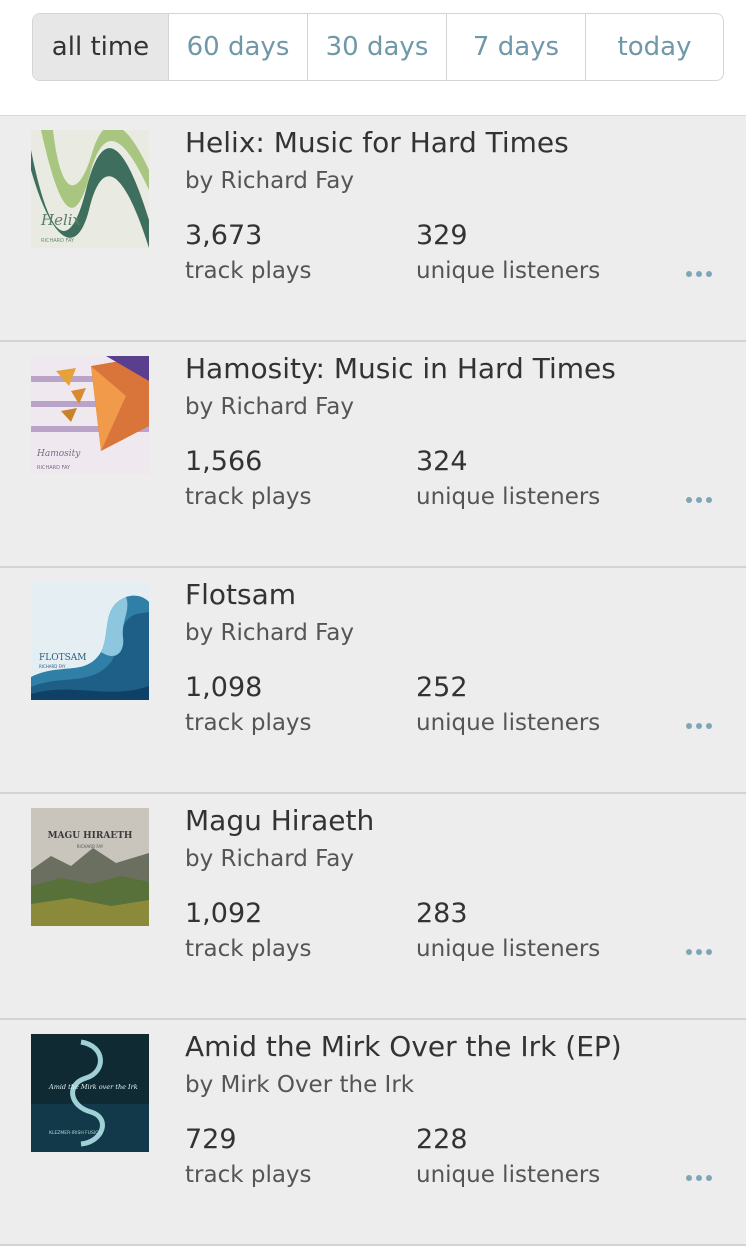  What do you see at coordinates (101, 47) in the screenshot?
I see `tab-all-time: all time` at bounding box center [101, 47].